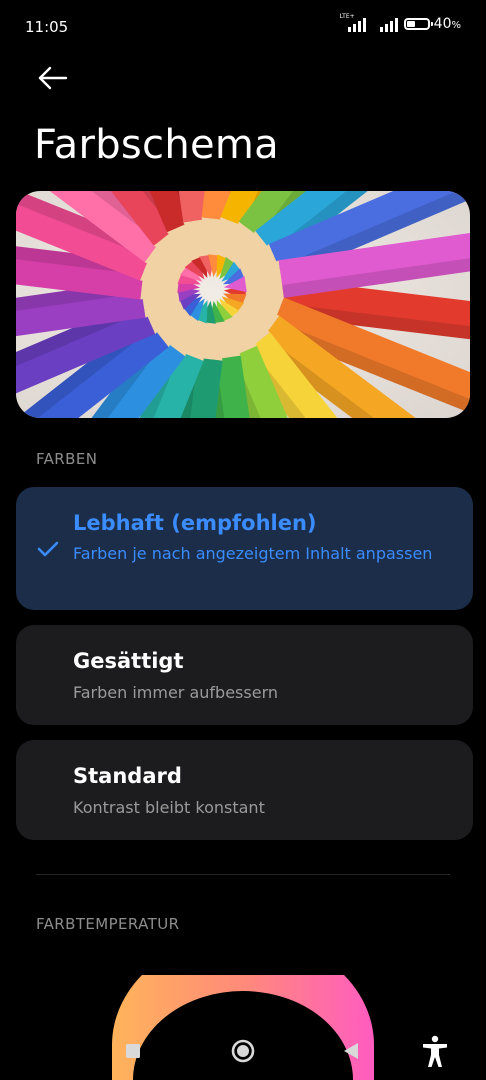 The image size is (486, 1080). I want to click on back-button, so click(52, 78).